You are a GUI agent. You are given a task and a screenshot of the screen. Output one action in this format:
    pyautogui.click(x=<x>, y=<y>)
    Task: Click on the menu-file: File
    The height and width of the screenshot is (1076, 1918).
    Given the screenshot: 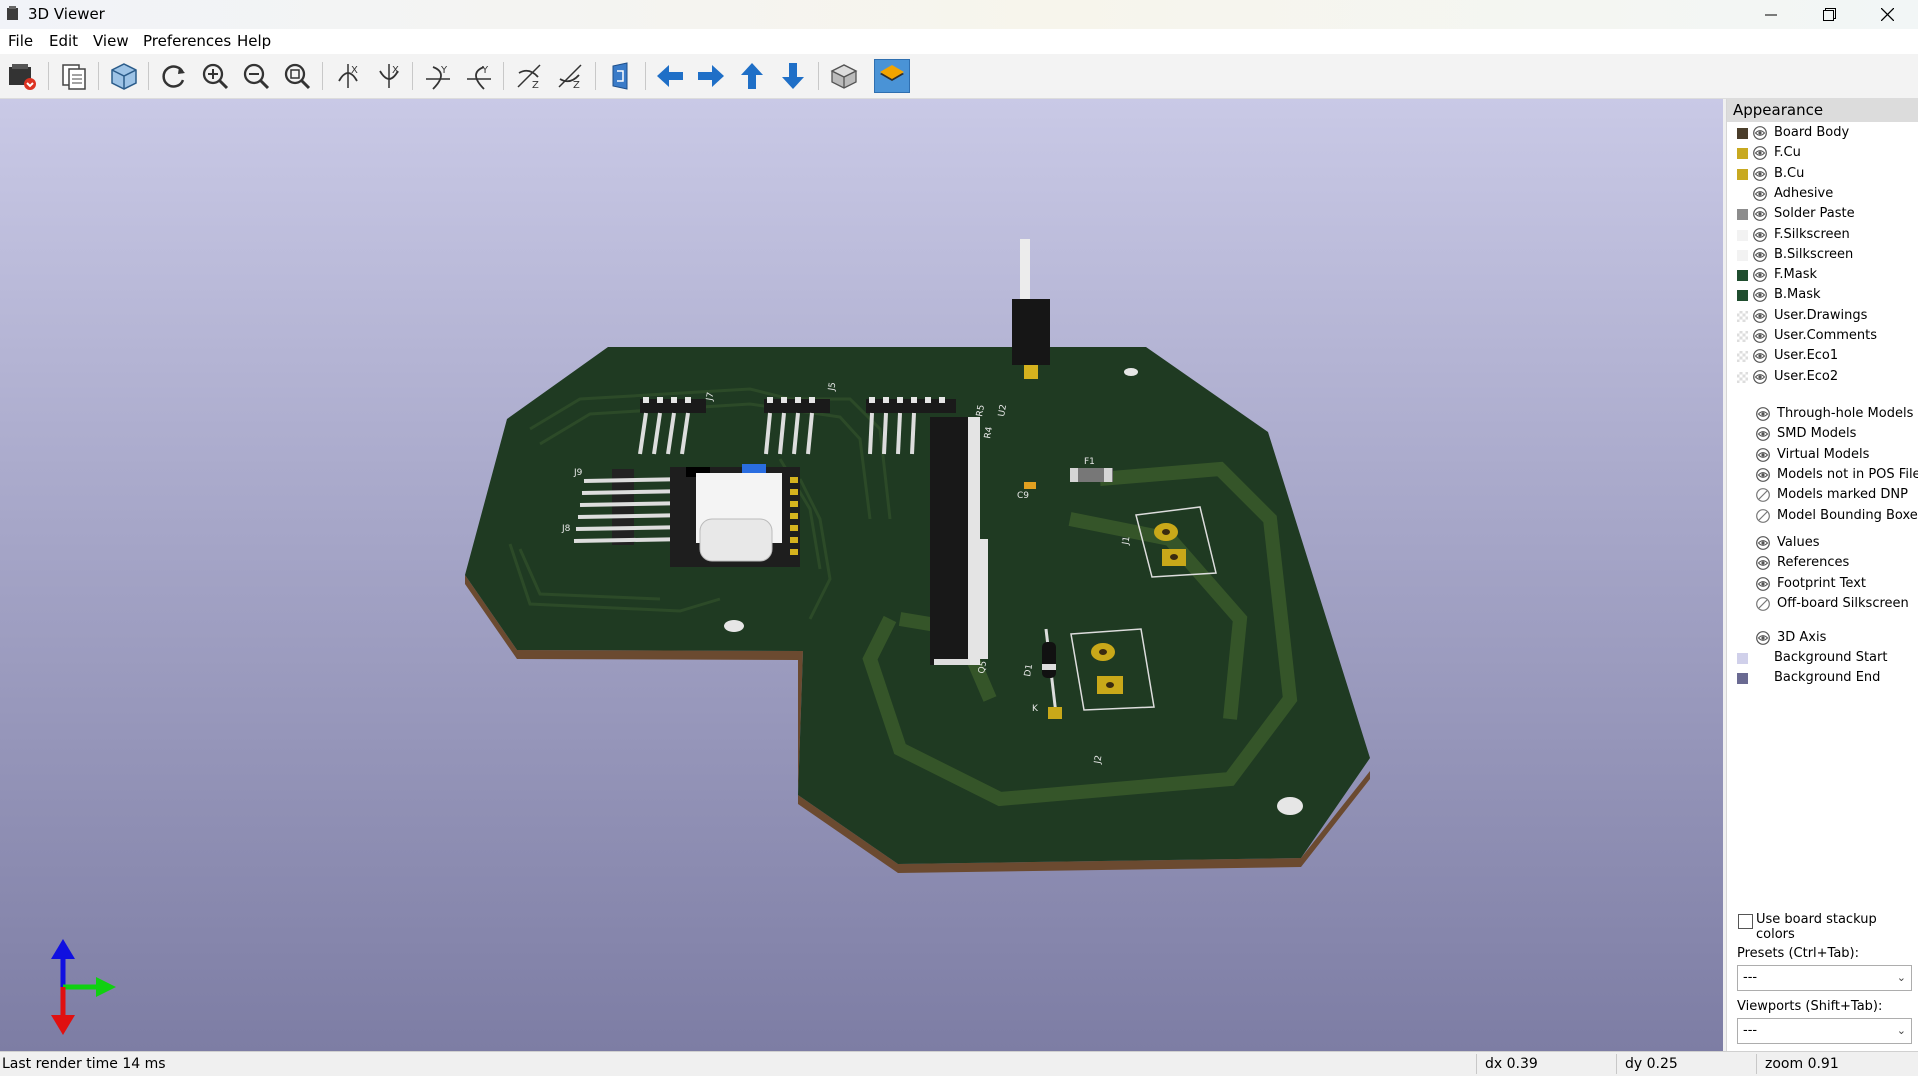 What is the action you would take?
    pyautogui.click(x=20, y=41)
    